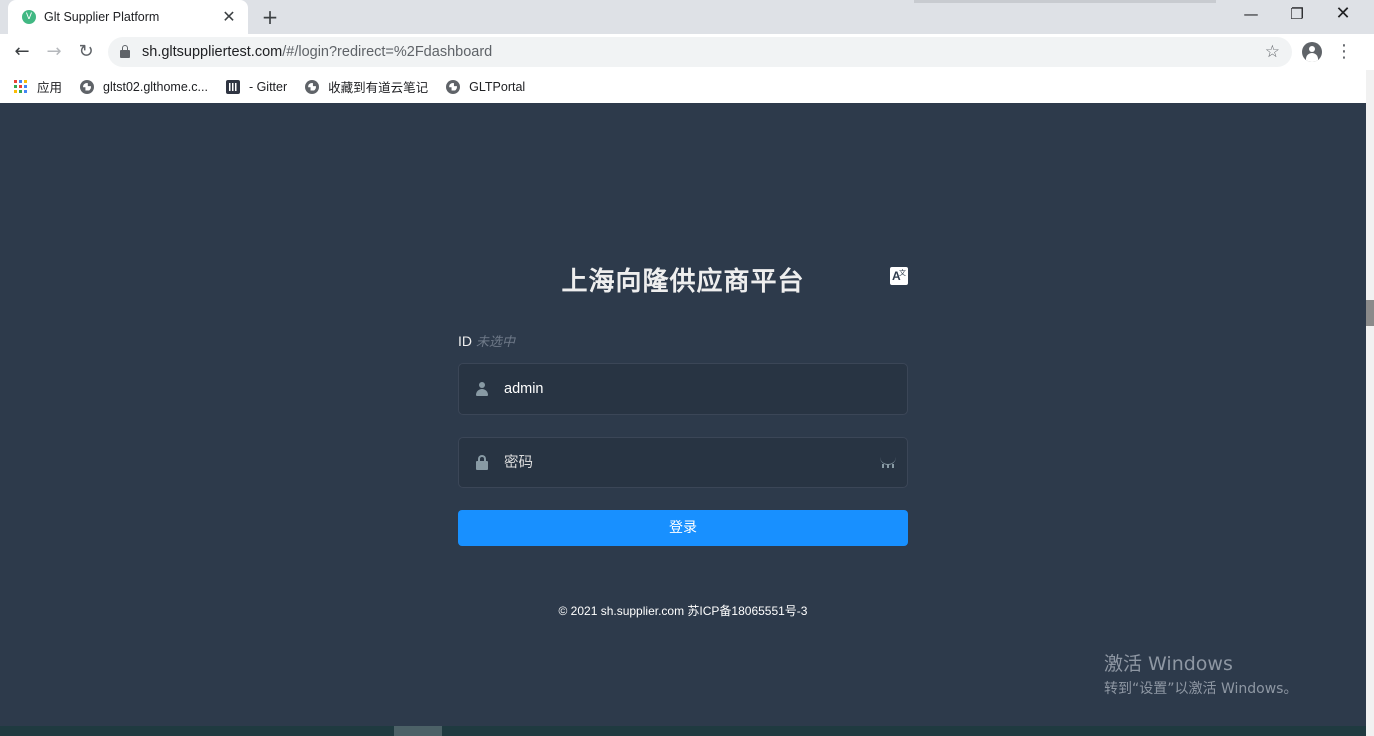  What do you see at coordinates (1370, 313) in the screenshot?
I see `page-scrollbar-thumb` at bounding box center [1370, 313].